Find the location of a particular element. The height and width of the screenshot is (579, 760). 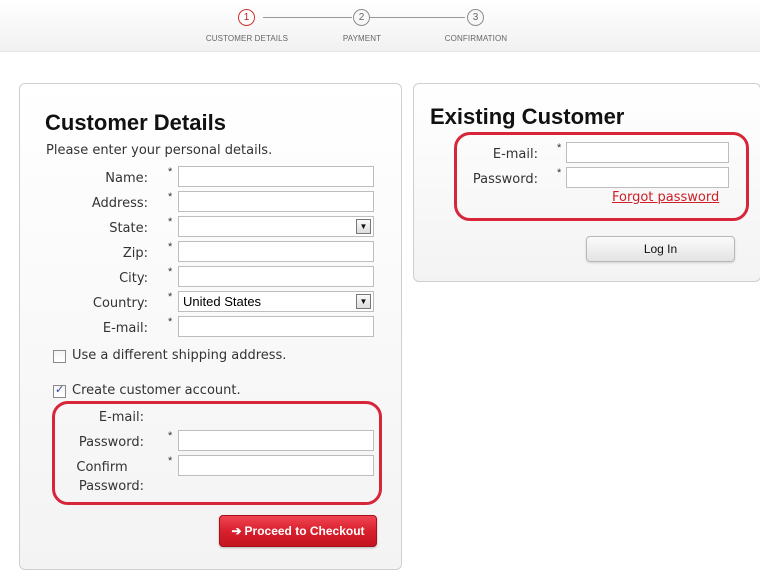

city-input is located at coordinates (276, 276).